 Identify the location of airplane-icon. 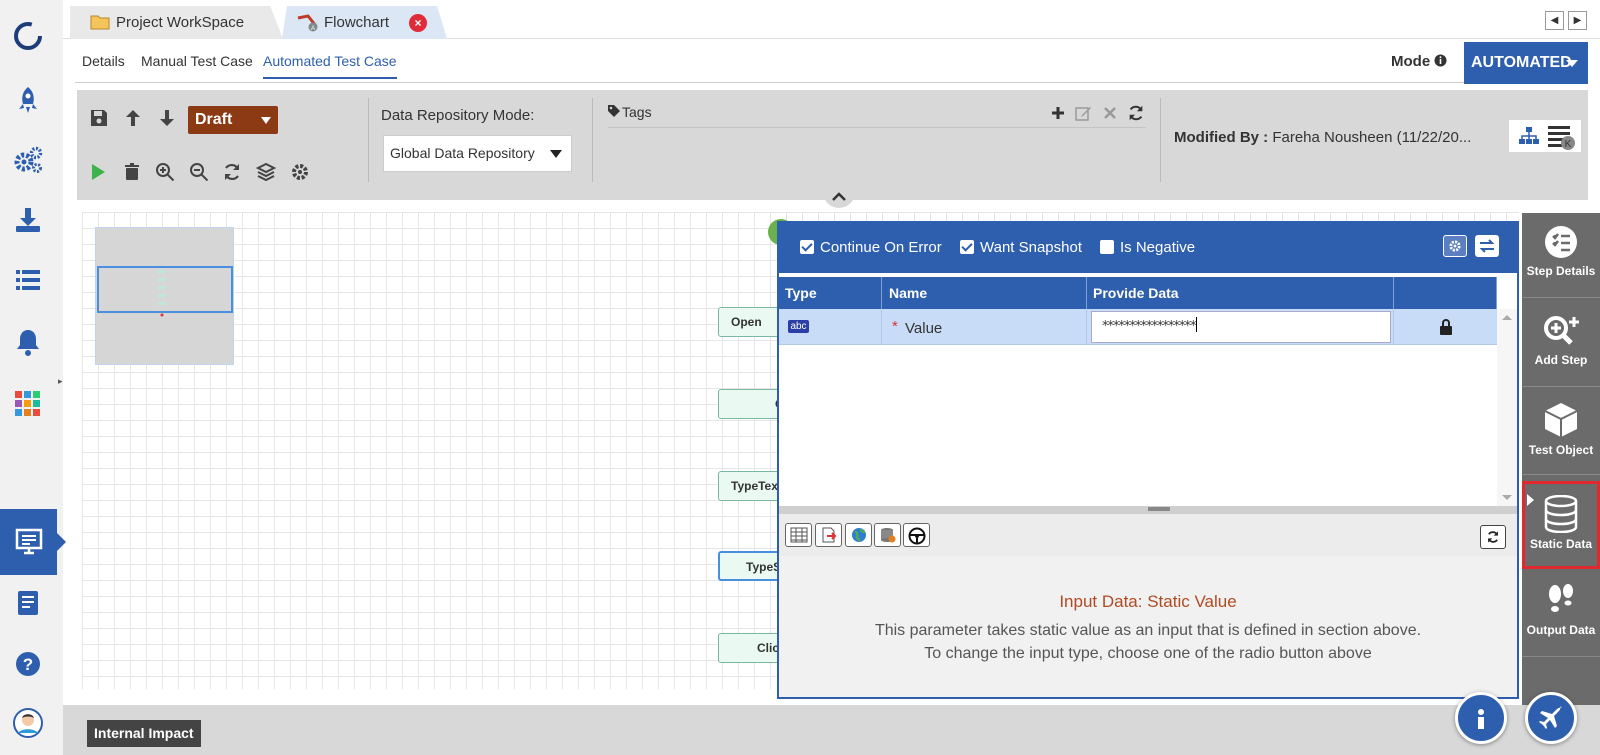
(1550, 717).